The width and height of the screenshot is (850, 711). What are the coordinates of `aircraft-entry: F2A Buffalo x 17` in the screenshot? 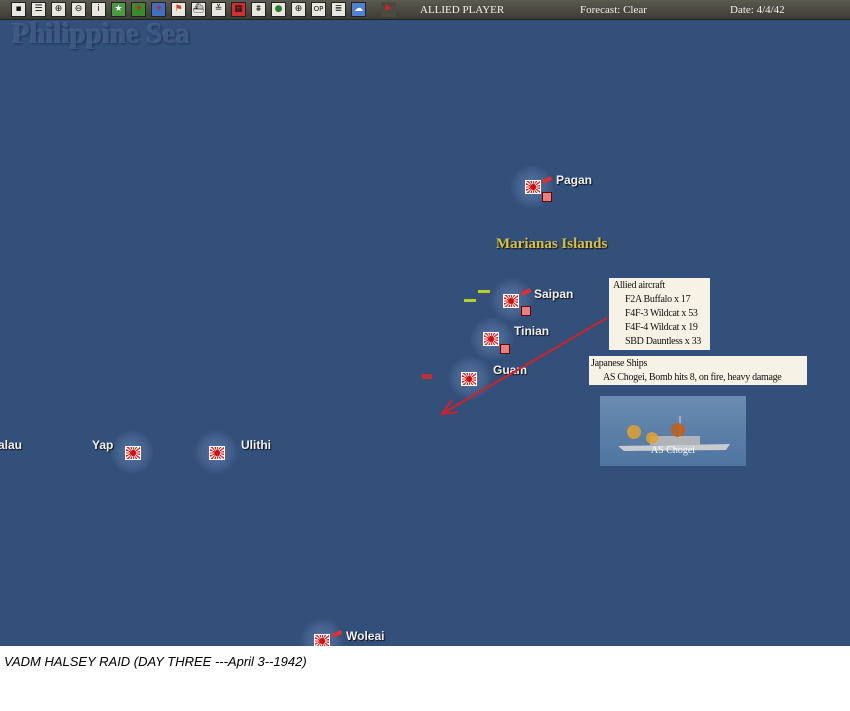 It's located at (658, 299).